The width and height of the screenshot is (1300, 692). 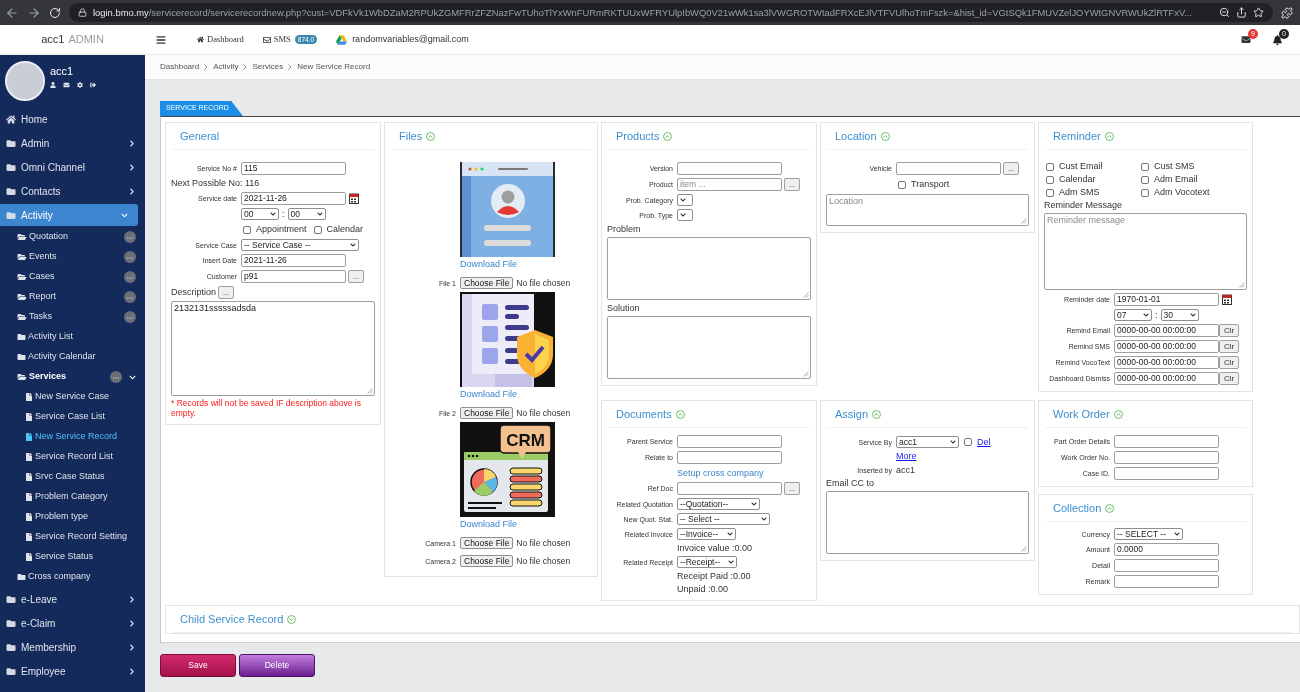 I want to click on header-link: Dashboard, so click(x=220, y=39).